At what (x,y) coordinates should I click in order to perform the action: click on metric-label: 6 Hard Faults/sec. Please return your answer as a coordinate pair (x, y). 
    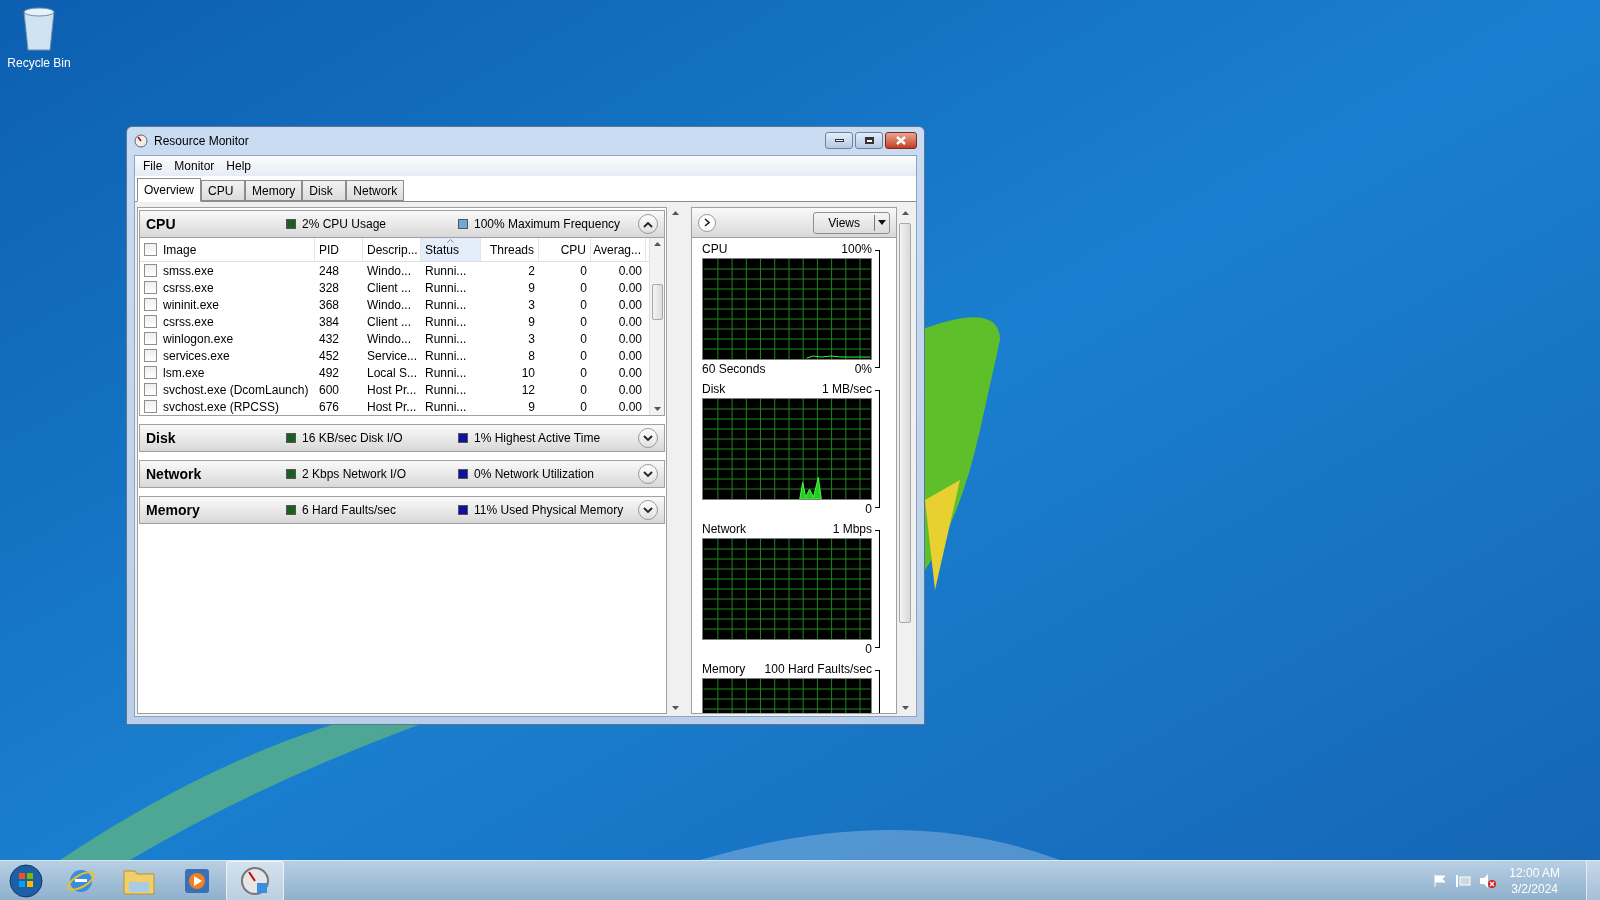
    Looking at the image, I should click on (349, 510).